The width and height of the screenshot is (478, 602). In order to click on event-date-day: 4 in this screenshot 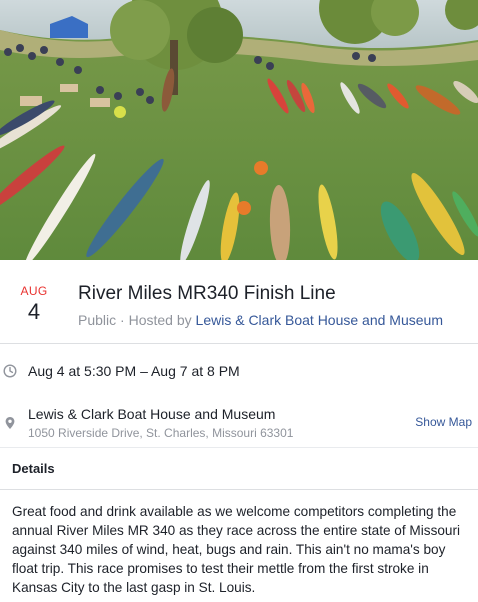, I will do `click(34, 311)`.